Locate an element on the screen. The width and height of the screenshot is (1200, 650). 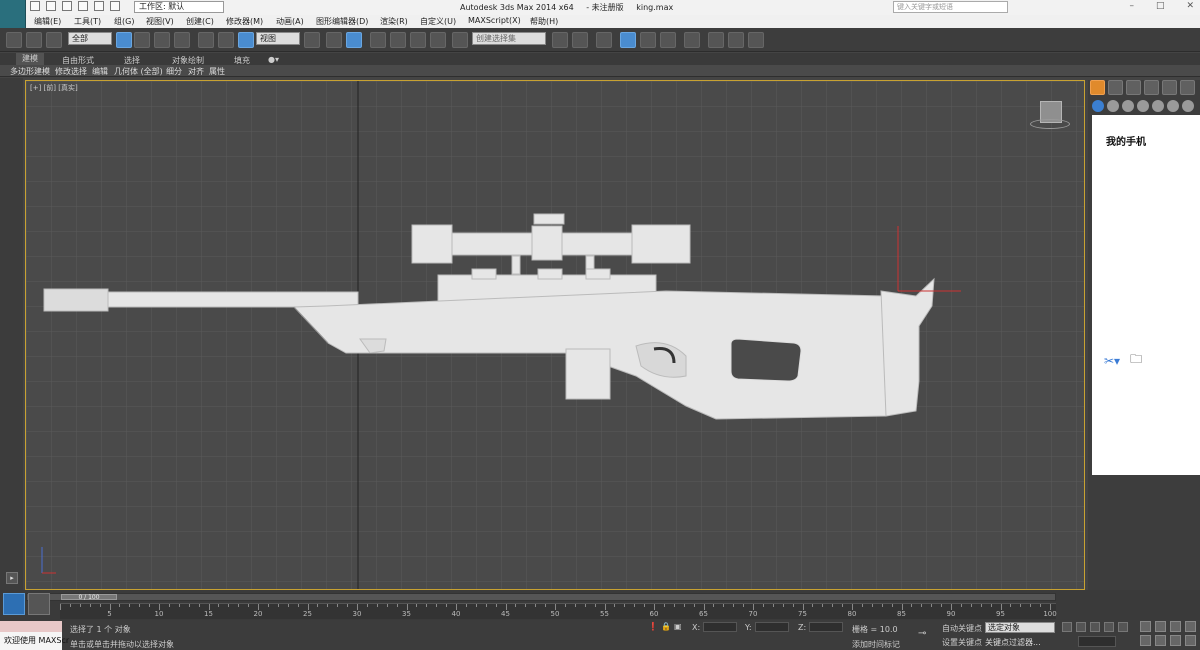
utilities-tab-icon is located at coordinates (1187, 87).